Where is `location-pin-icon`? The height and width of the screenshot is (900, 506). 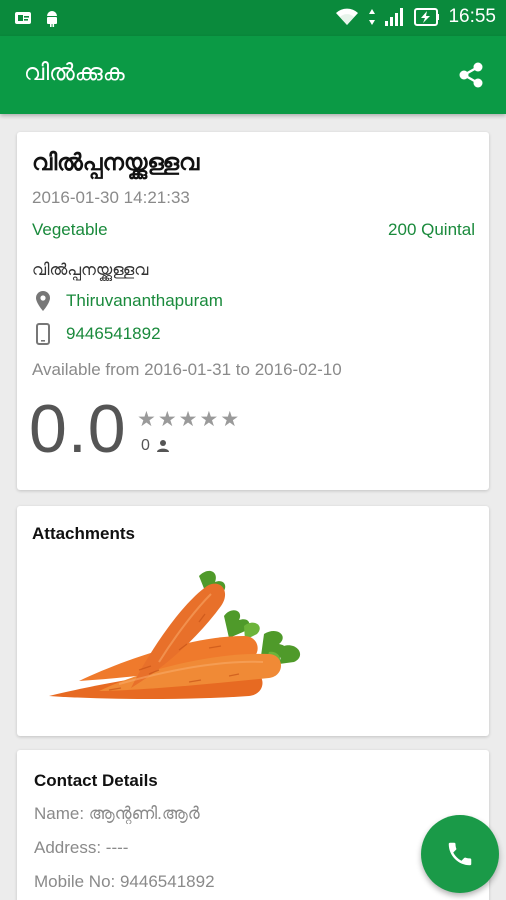 location-pin-icon is located at coordinates (43, 301).